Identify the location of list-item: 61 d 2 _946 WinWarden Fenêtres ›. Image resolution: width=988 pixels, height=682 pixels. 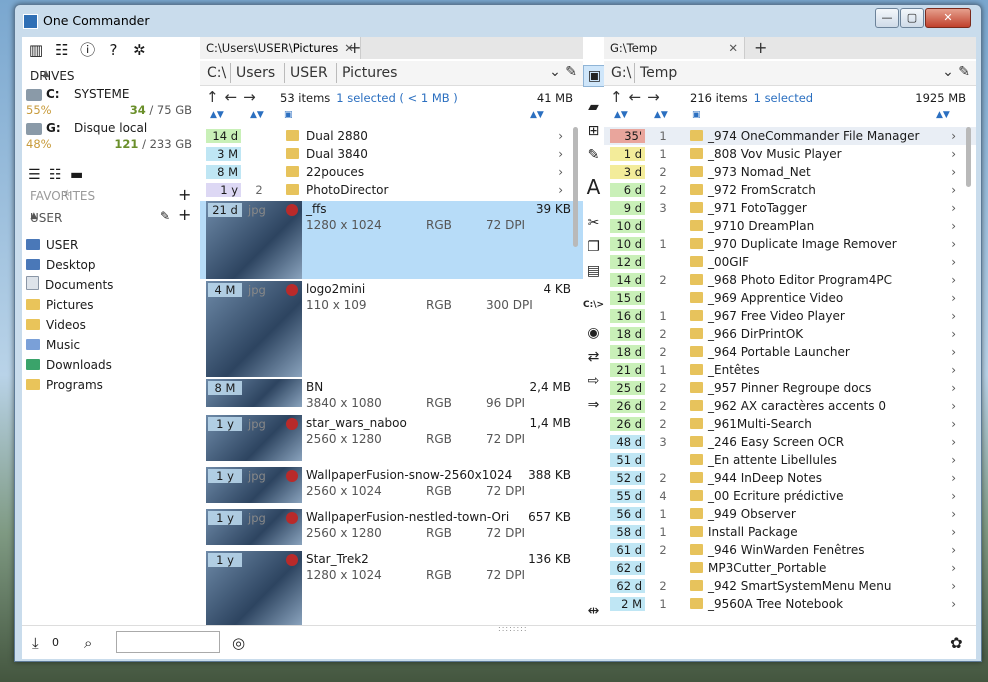
(790, 550).